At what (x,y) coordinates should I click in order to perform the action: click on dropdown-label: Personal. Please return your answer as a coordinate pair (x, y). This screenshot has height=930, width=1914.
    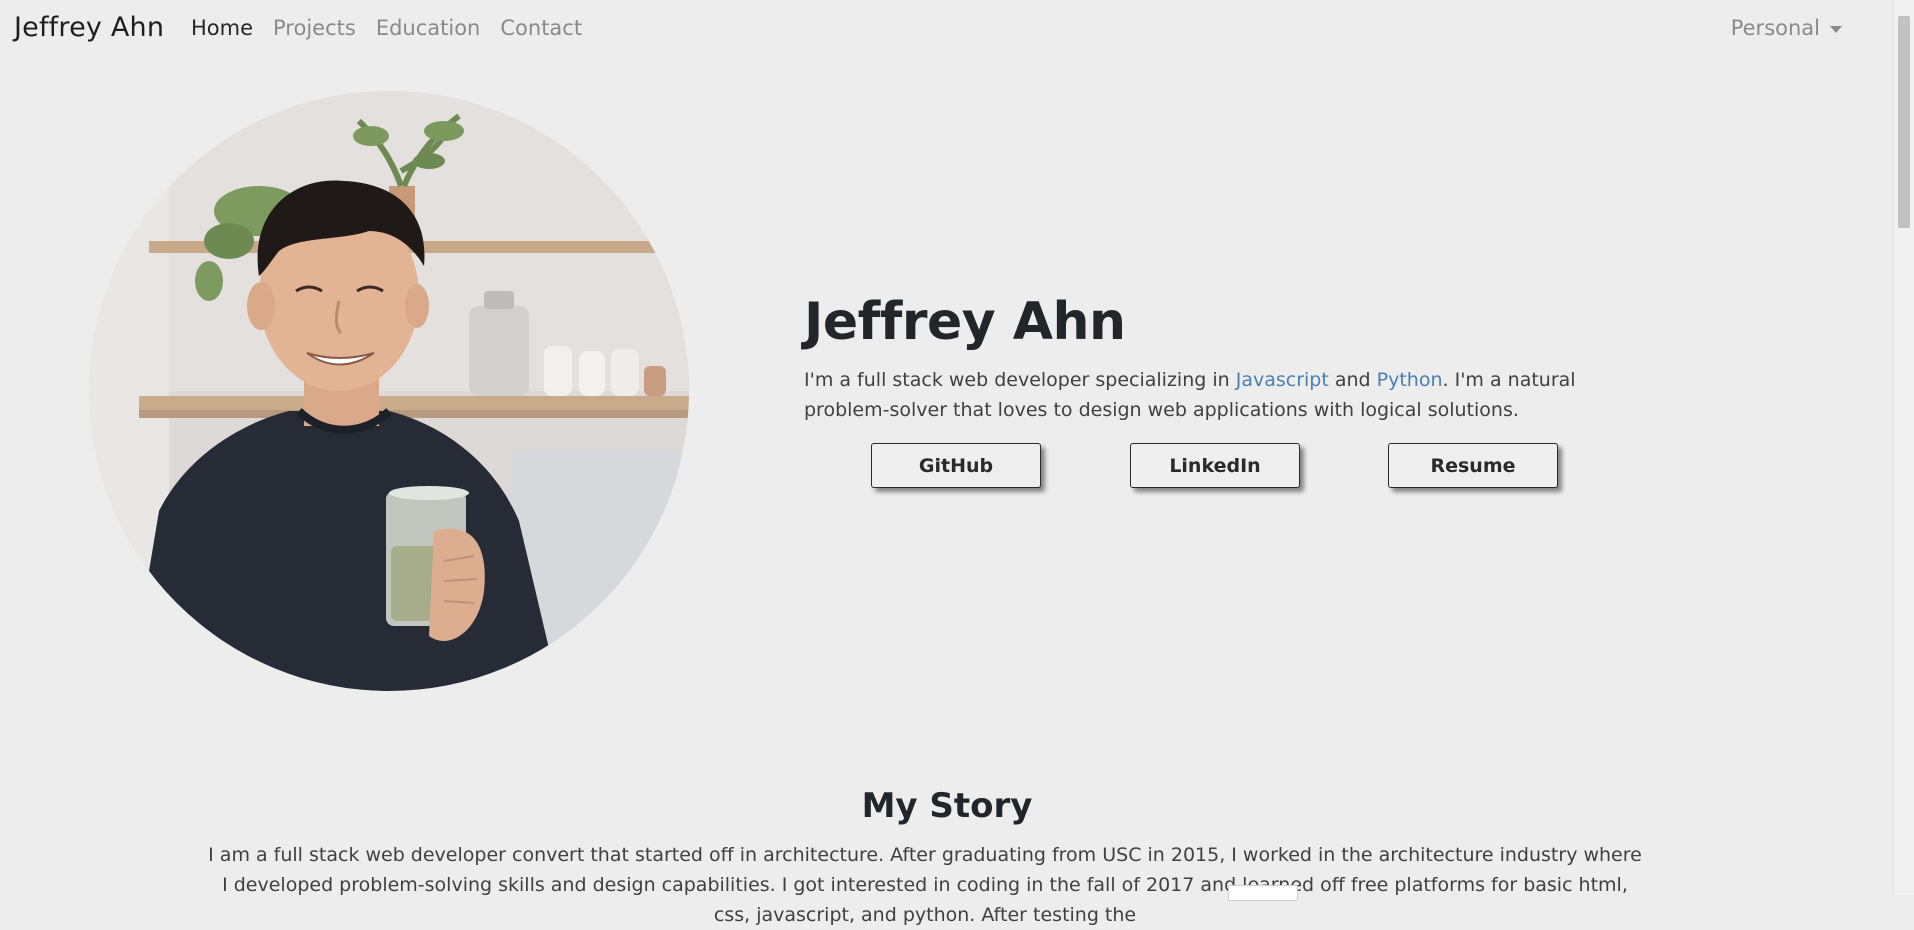
    Looking at the image, I should click on (1775, 28).